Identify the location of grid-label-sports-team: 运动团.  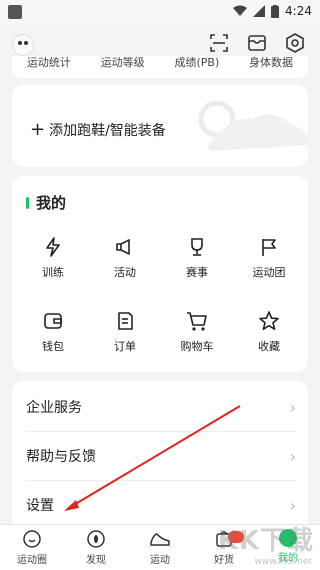
(269, 272).